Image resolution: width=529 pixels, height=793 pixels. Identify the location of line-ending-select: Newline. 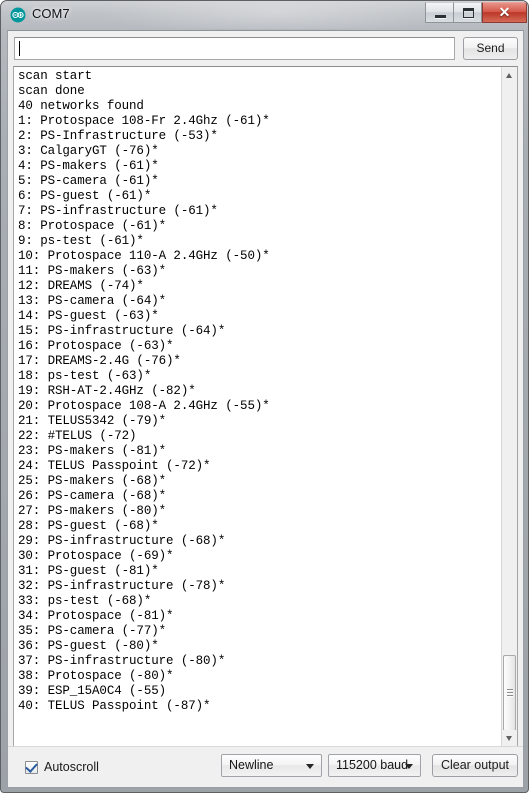
(271, 765).